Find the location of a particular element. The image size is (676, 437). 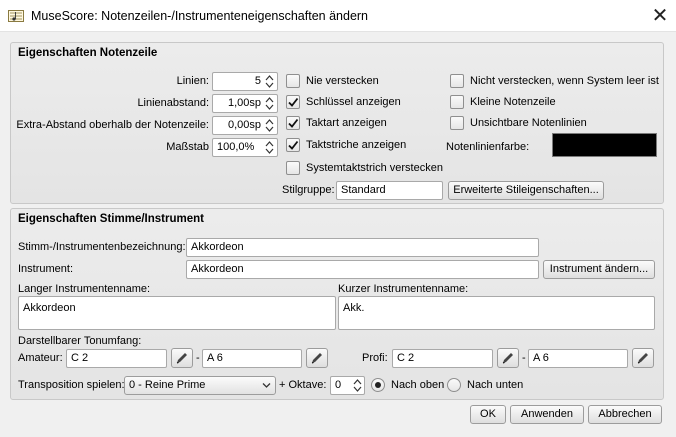

show-clef-checkbox is located at coordinates (293, 102).